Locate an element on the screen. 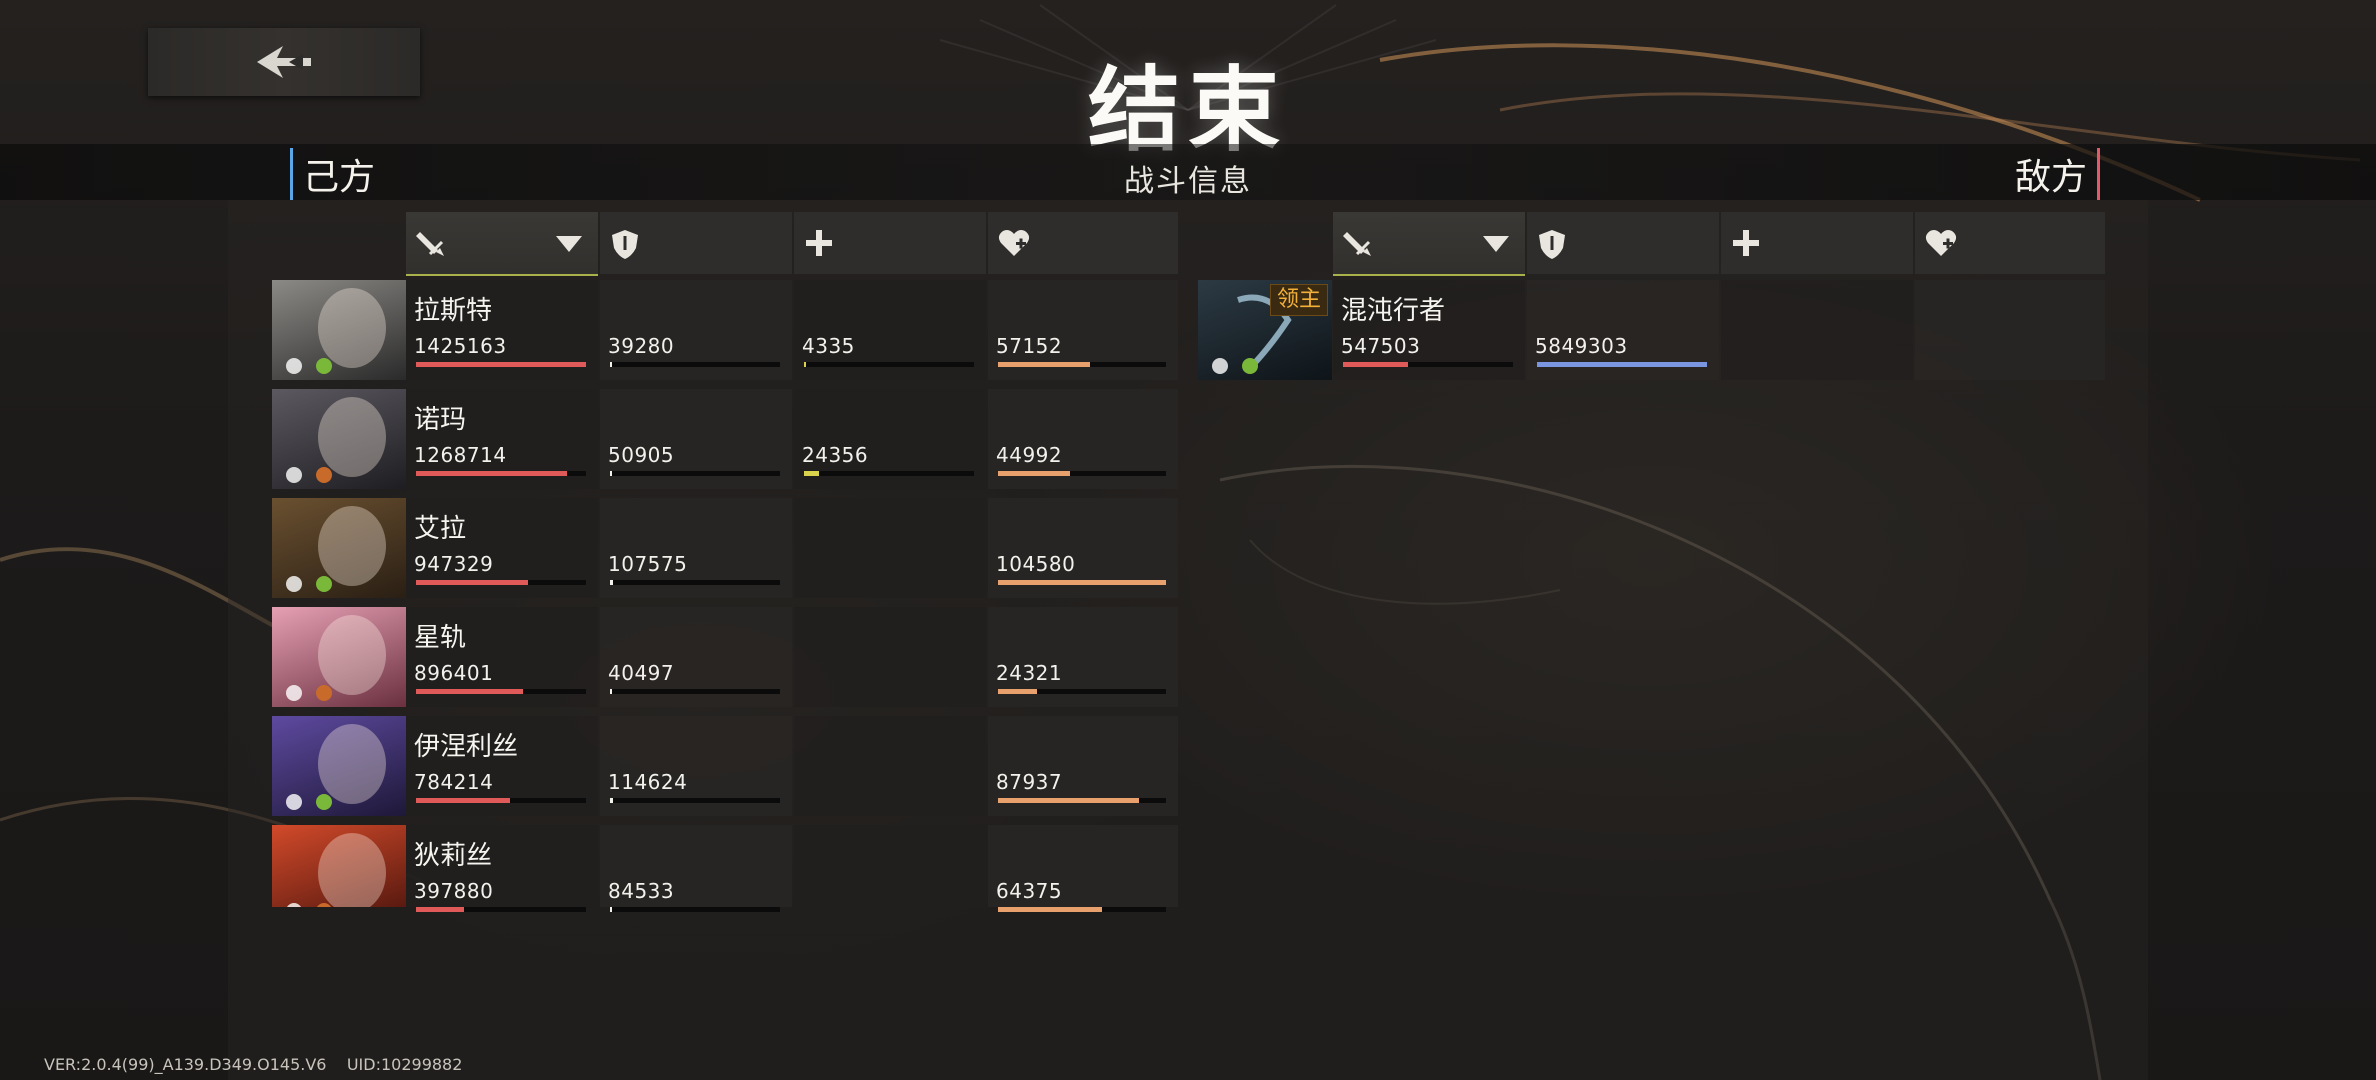 The image size is (2376, 1080). stat-value-received: 44992 is located at coordinates (1029, 455).